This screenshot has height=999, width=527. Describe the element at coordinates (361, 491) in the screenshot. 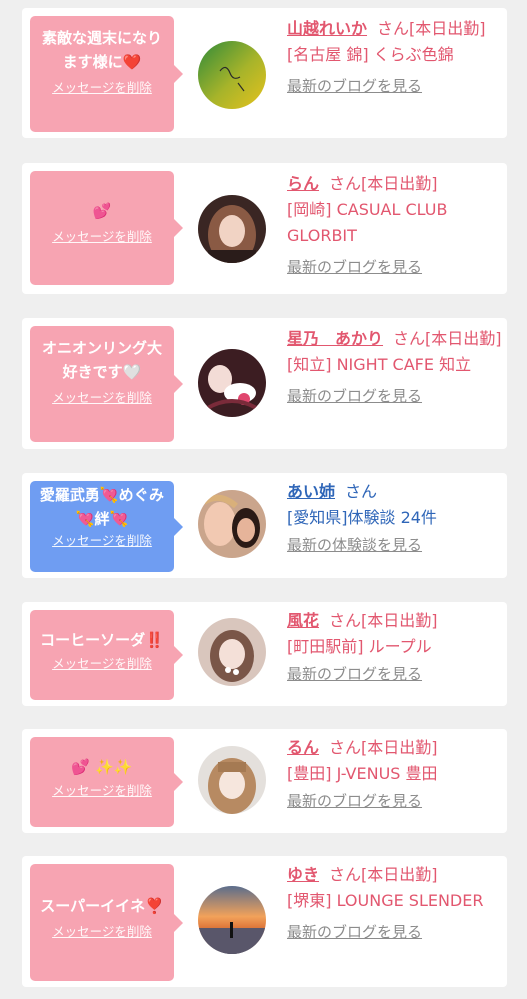

I see `profile-status: さん` at that location.